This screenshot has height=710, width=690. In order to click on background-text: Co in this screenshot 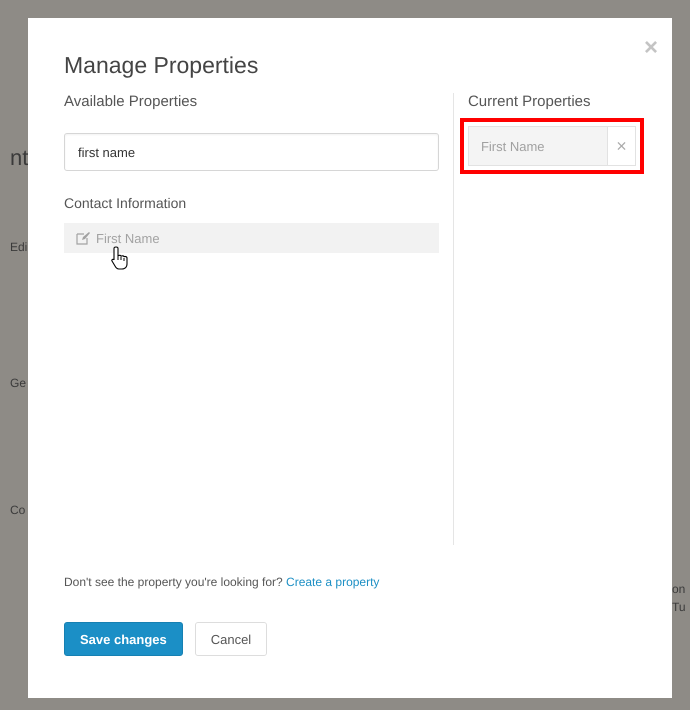, I will do `click(18, 510)`.